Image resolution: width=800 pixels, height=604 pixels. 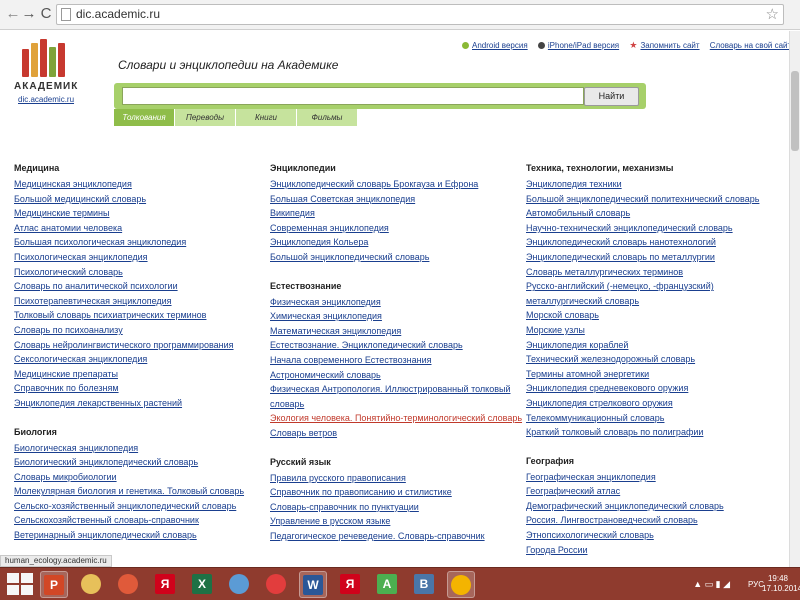 I want to click on dictionary-link: Краткий толковый словарь по полиграфии, so click(x=651, y=432).